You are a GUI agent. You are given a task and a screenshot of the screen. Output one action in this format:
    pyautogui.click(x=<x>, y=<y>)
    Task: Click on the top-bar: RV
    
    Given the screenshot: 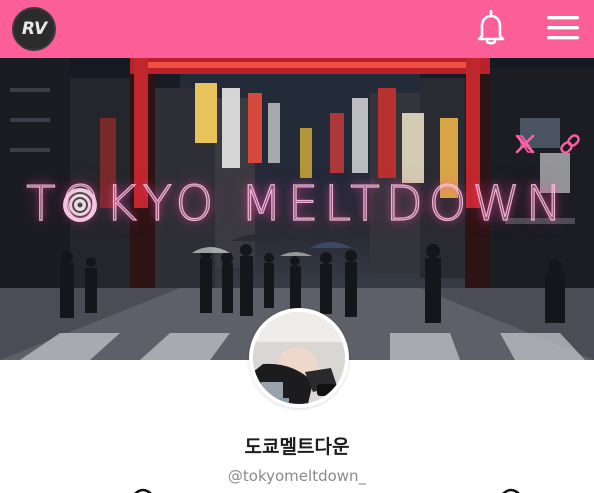 What is the action you would take?
    pyautogui.click(x=297, y=29)
    